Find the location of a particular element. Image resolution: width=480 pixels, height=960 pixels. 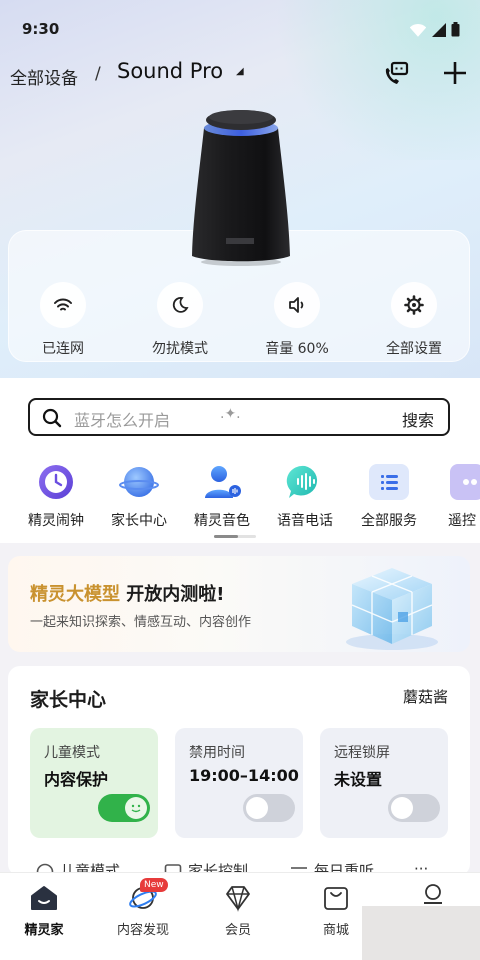

search-button: 搜索 is located at coordinates (418, 419).